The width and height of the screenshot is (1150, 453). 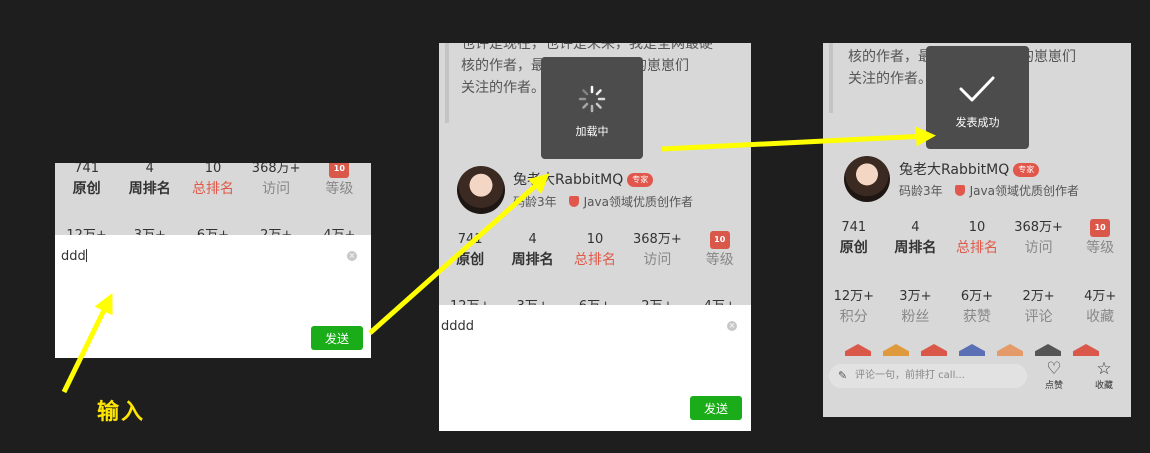 What do you see at coordinates (798, 139) in the screenshot?
I see `arrow-to-success` at bounding box center [798, 139].